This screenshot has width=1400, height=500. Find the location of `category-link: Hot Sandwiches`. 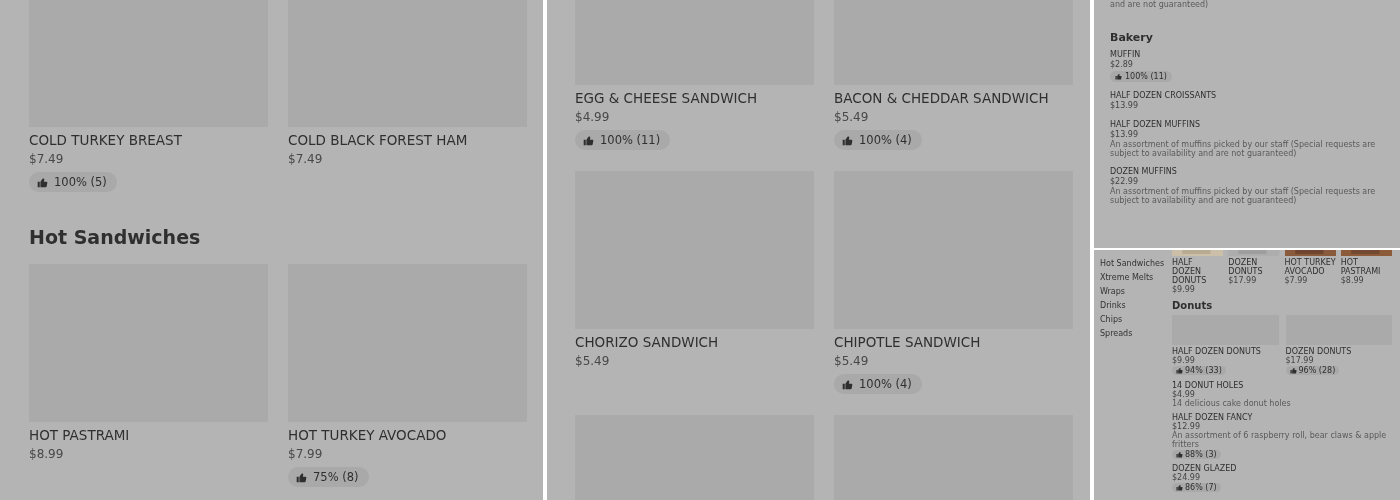

category-link: Hot Sandwiches is located at coordinates (1136, 264).